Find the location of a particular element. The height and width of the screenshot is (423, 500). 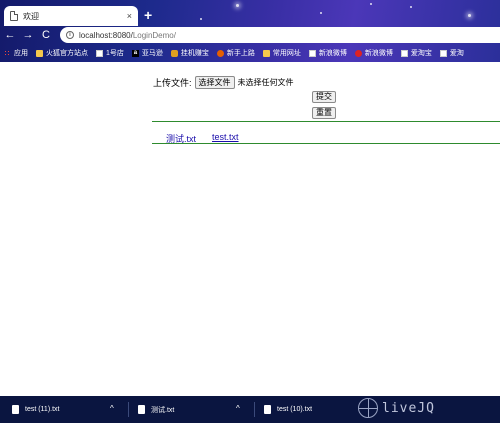

hand-icon is located at coordinates (174, 53).